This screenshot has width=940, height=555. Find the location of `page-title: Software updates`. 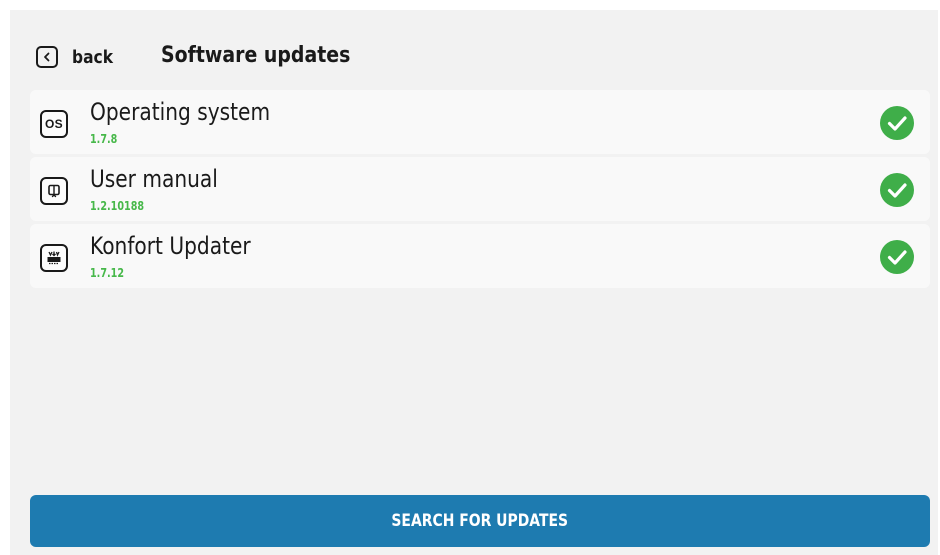

page-title: Software updates is located at coordinates (256, 55).